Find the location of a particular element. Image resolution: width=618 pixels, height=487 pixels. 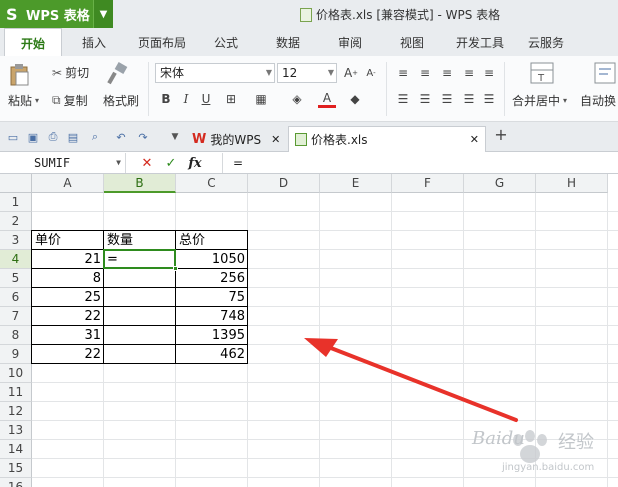

cell-b6 is located at coordinates (140, 297).